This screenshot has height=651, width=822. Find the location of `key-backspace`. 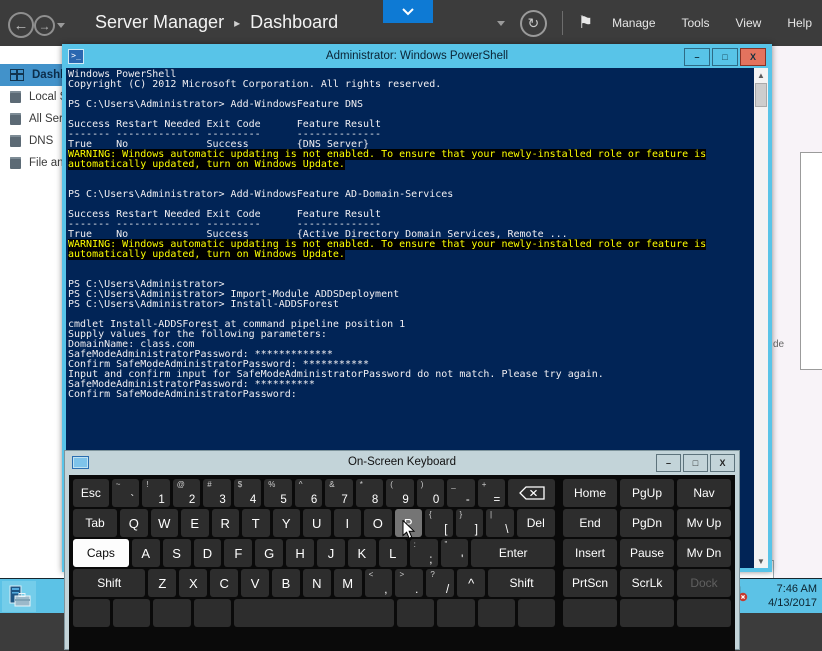

key-backspace is located at coordinates (531, 493).